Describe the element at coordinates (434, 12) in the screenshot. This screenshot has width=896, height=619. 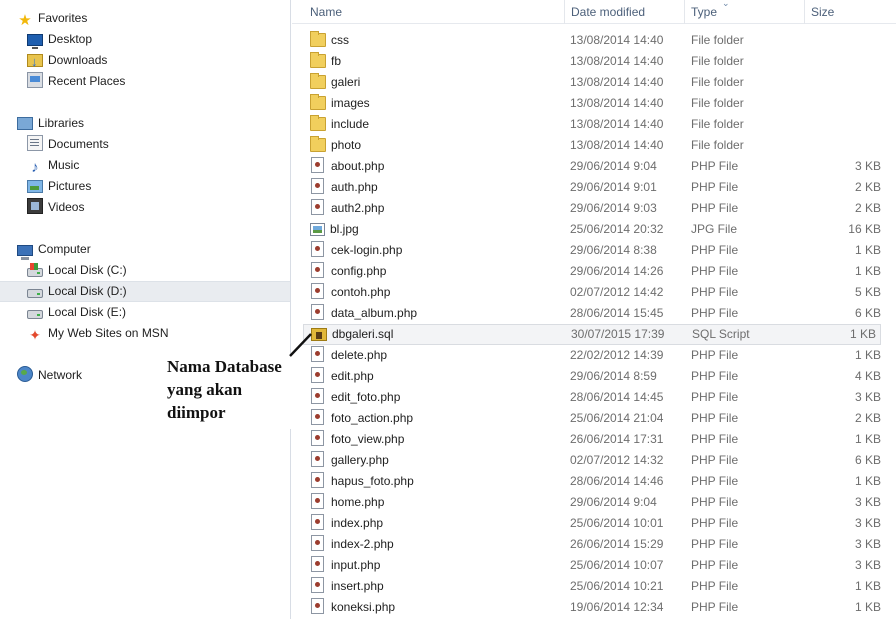
I see `column-header-name: Name` at that location.